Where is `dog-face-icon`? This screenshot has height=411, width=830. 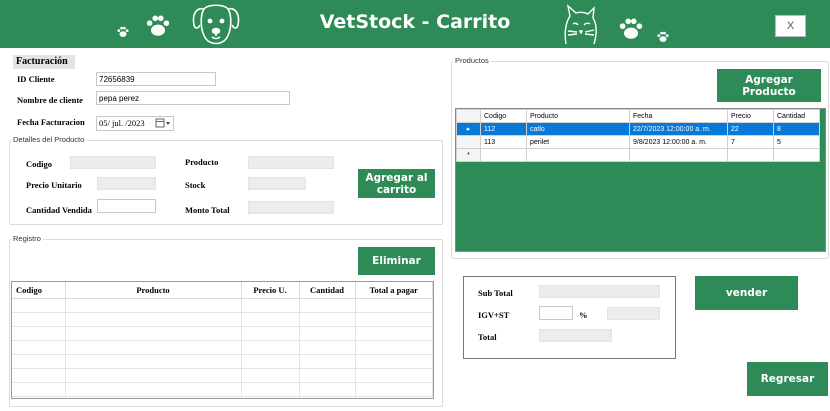 dog-face-icon is located at coordinates (216, 24).